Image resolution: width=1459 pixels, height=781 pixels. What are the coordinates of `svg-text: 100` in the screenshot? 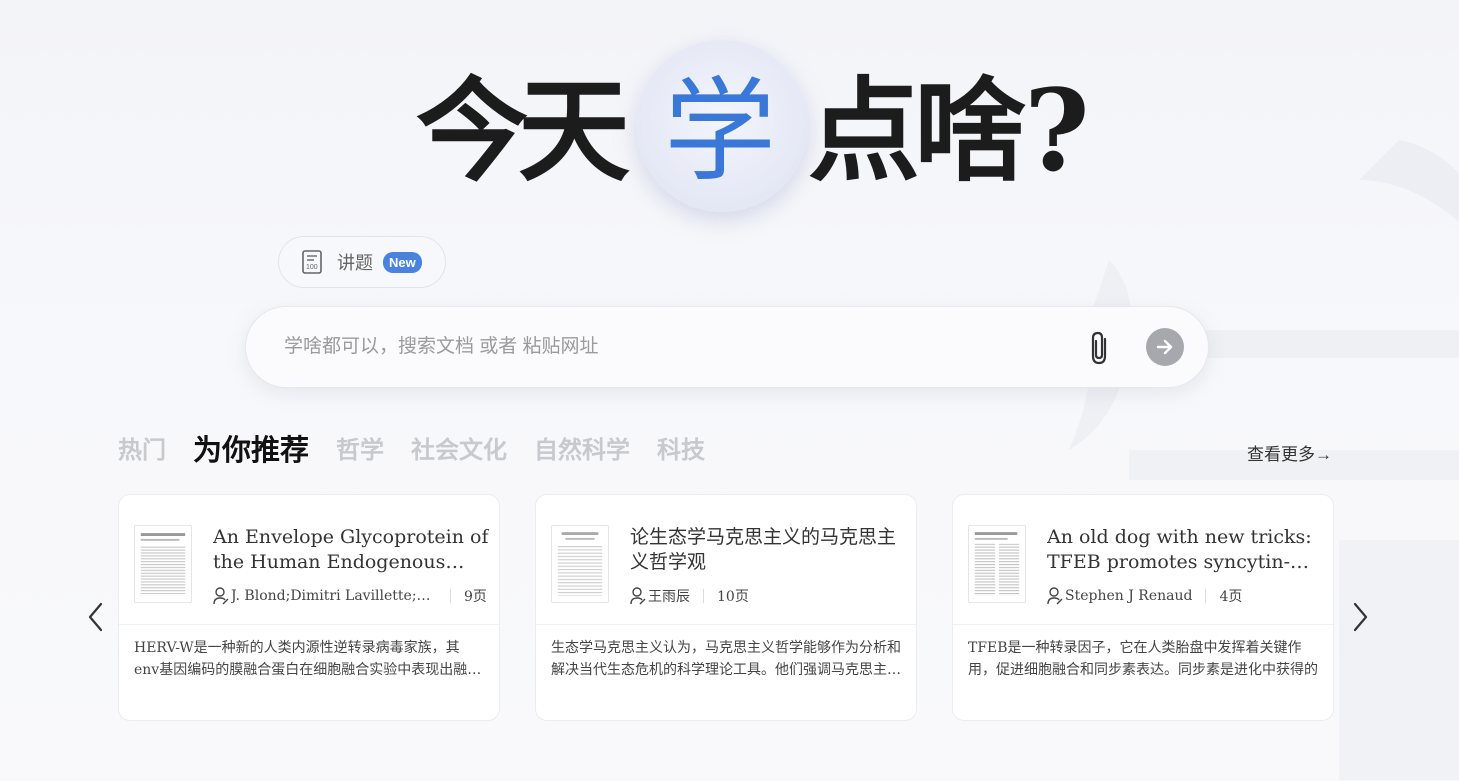 It's located at (312, 267).